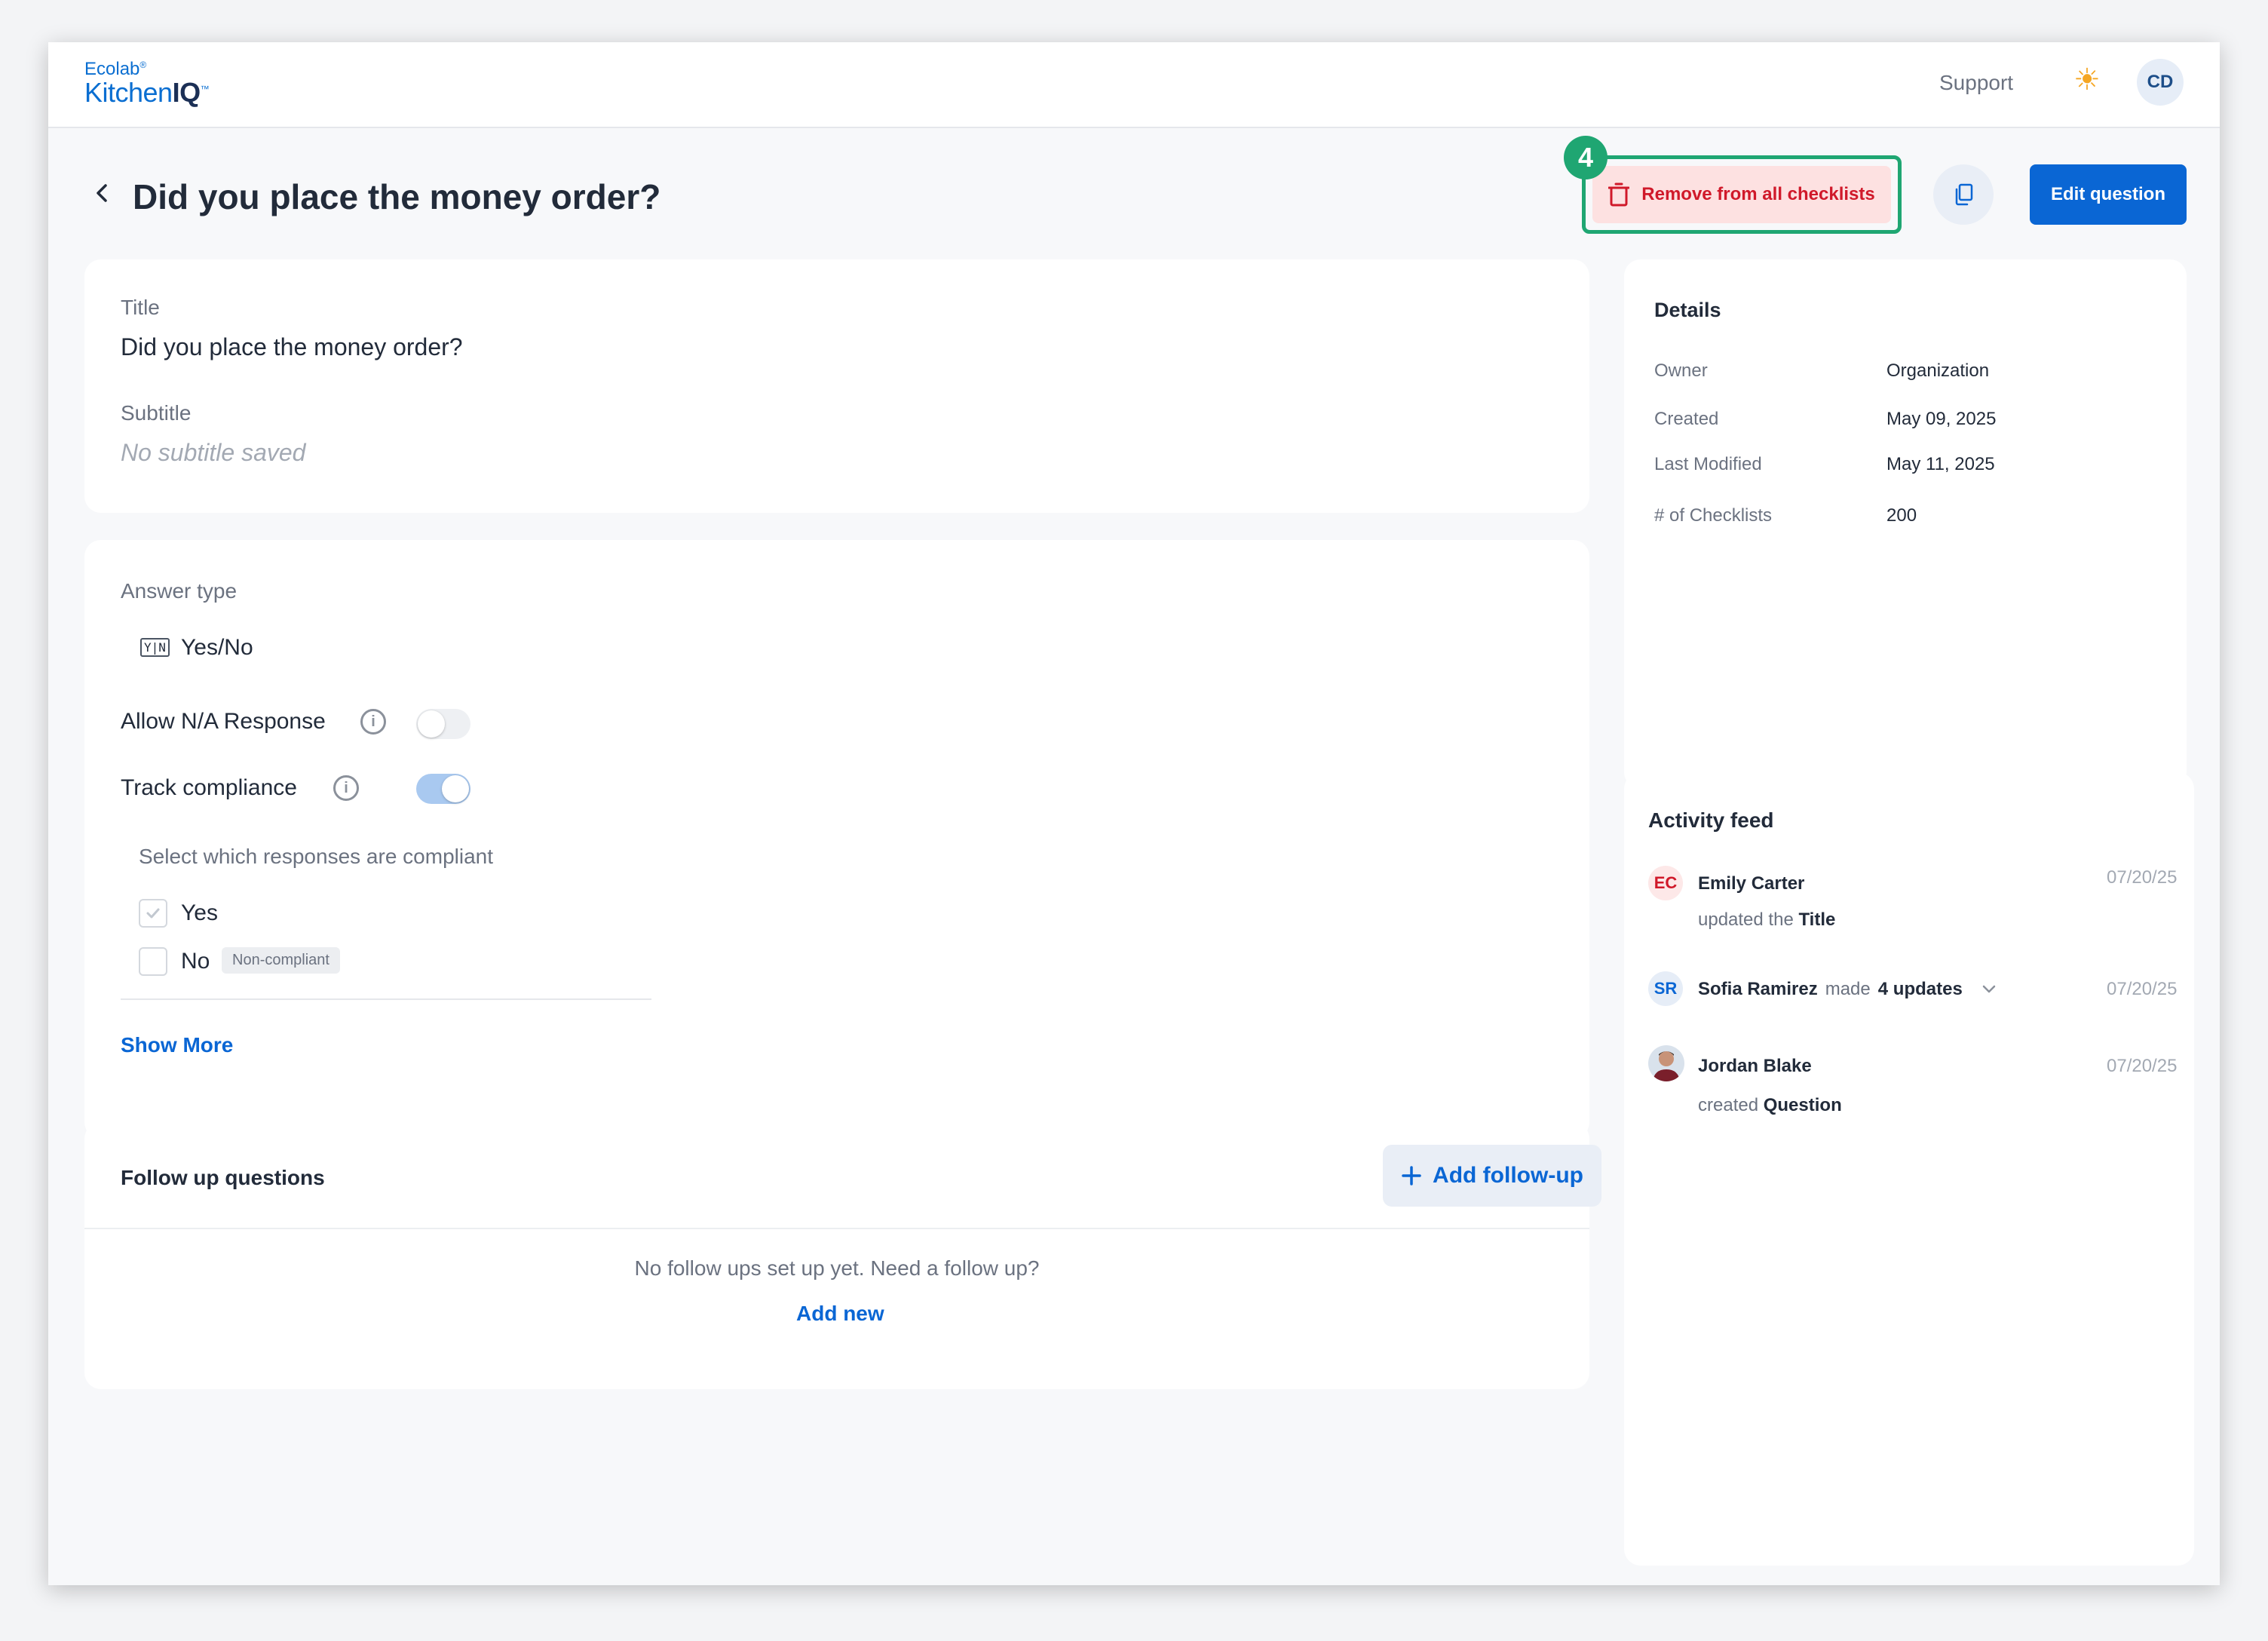 This screenshot has width=2268, height=1641. What do you see at coordinates (1767, 919) in the screenshot?
I see `feed-action: updated the Title` at bounding box center [1767, 919].